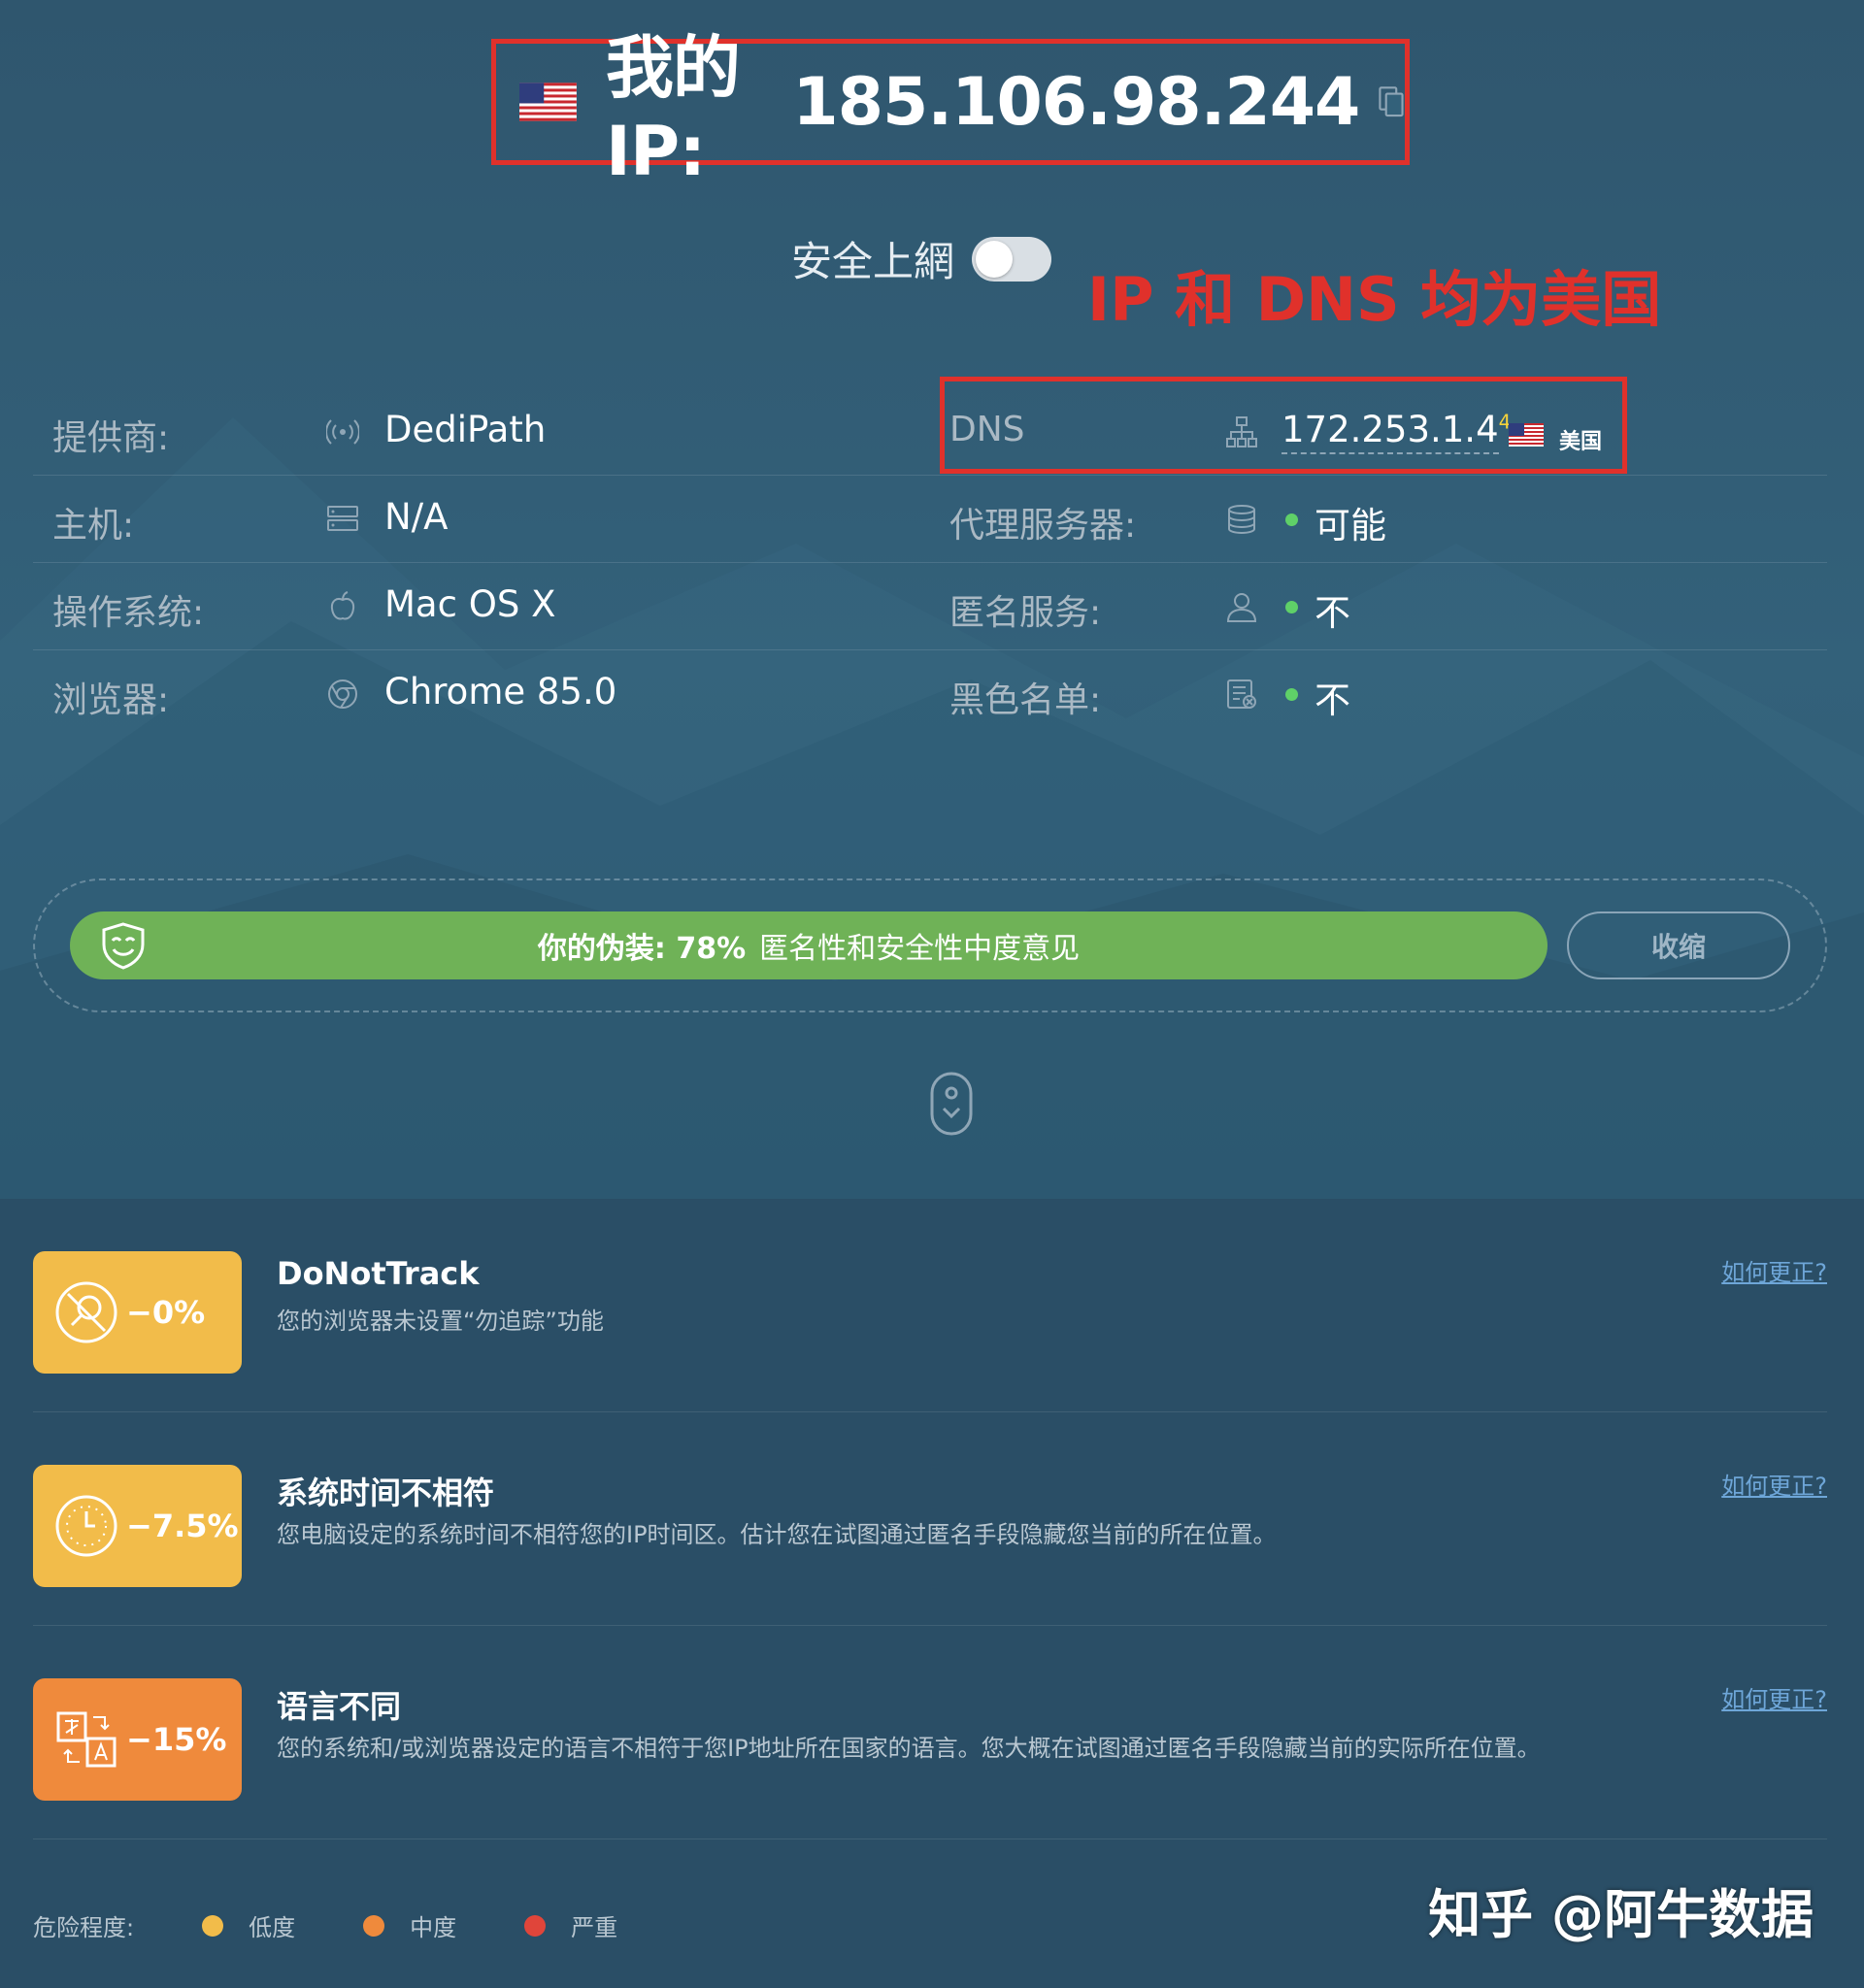 The width and height of the screenshot is (1864, 1988). I want to click on blacklist-value: 不, so click(1332, 700).